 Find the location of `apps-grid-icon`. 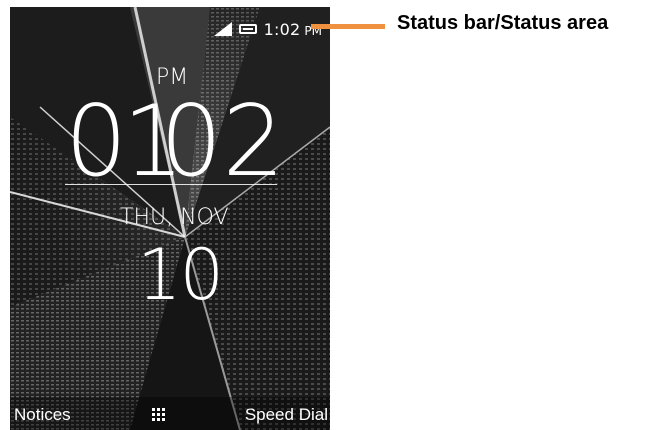

apps-grid-icon is located at coordinates (159, 415).